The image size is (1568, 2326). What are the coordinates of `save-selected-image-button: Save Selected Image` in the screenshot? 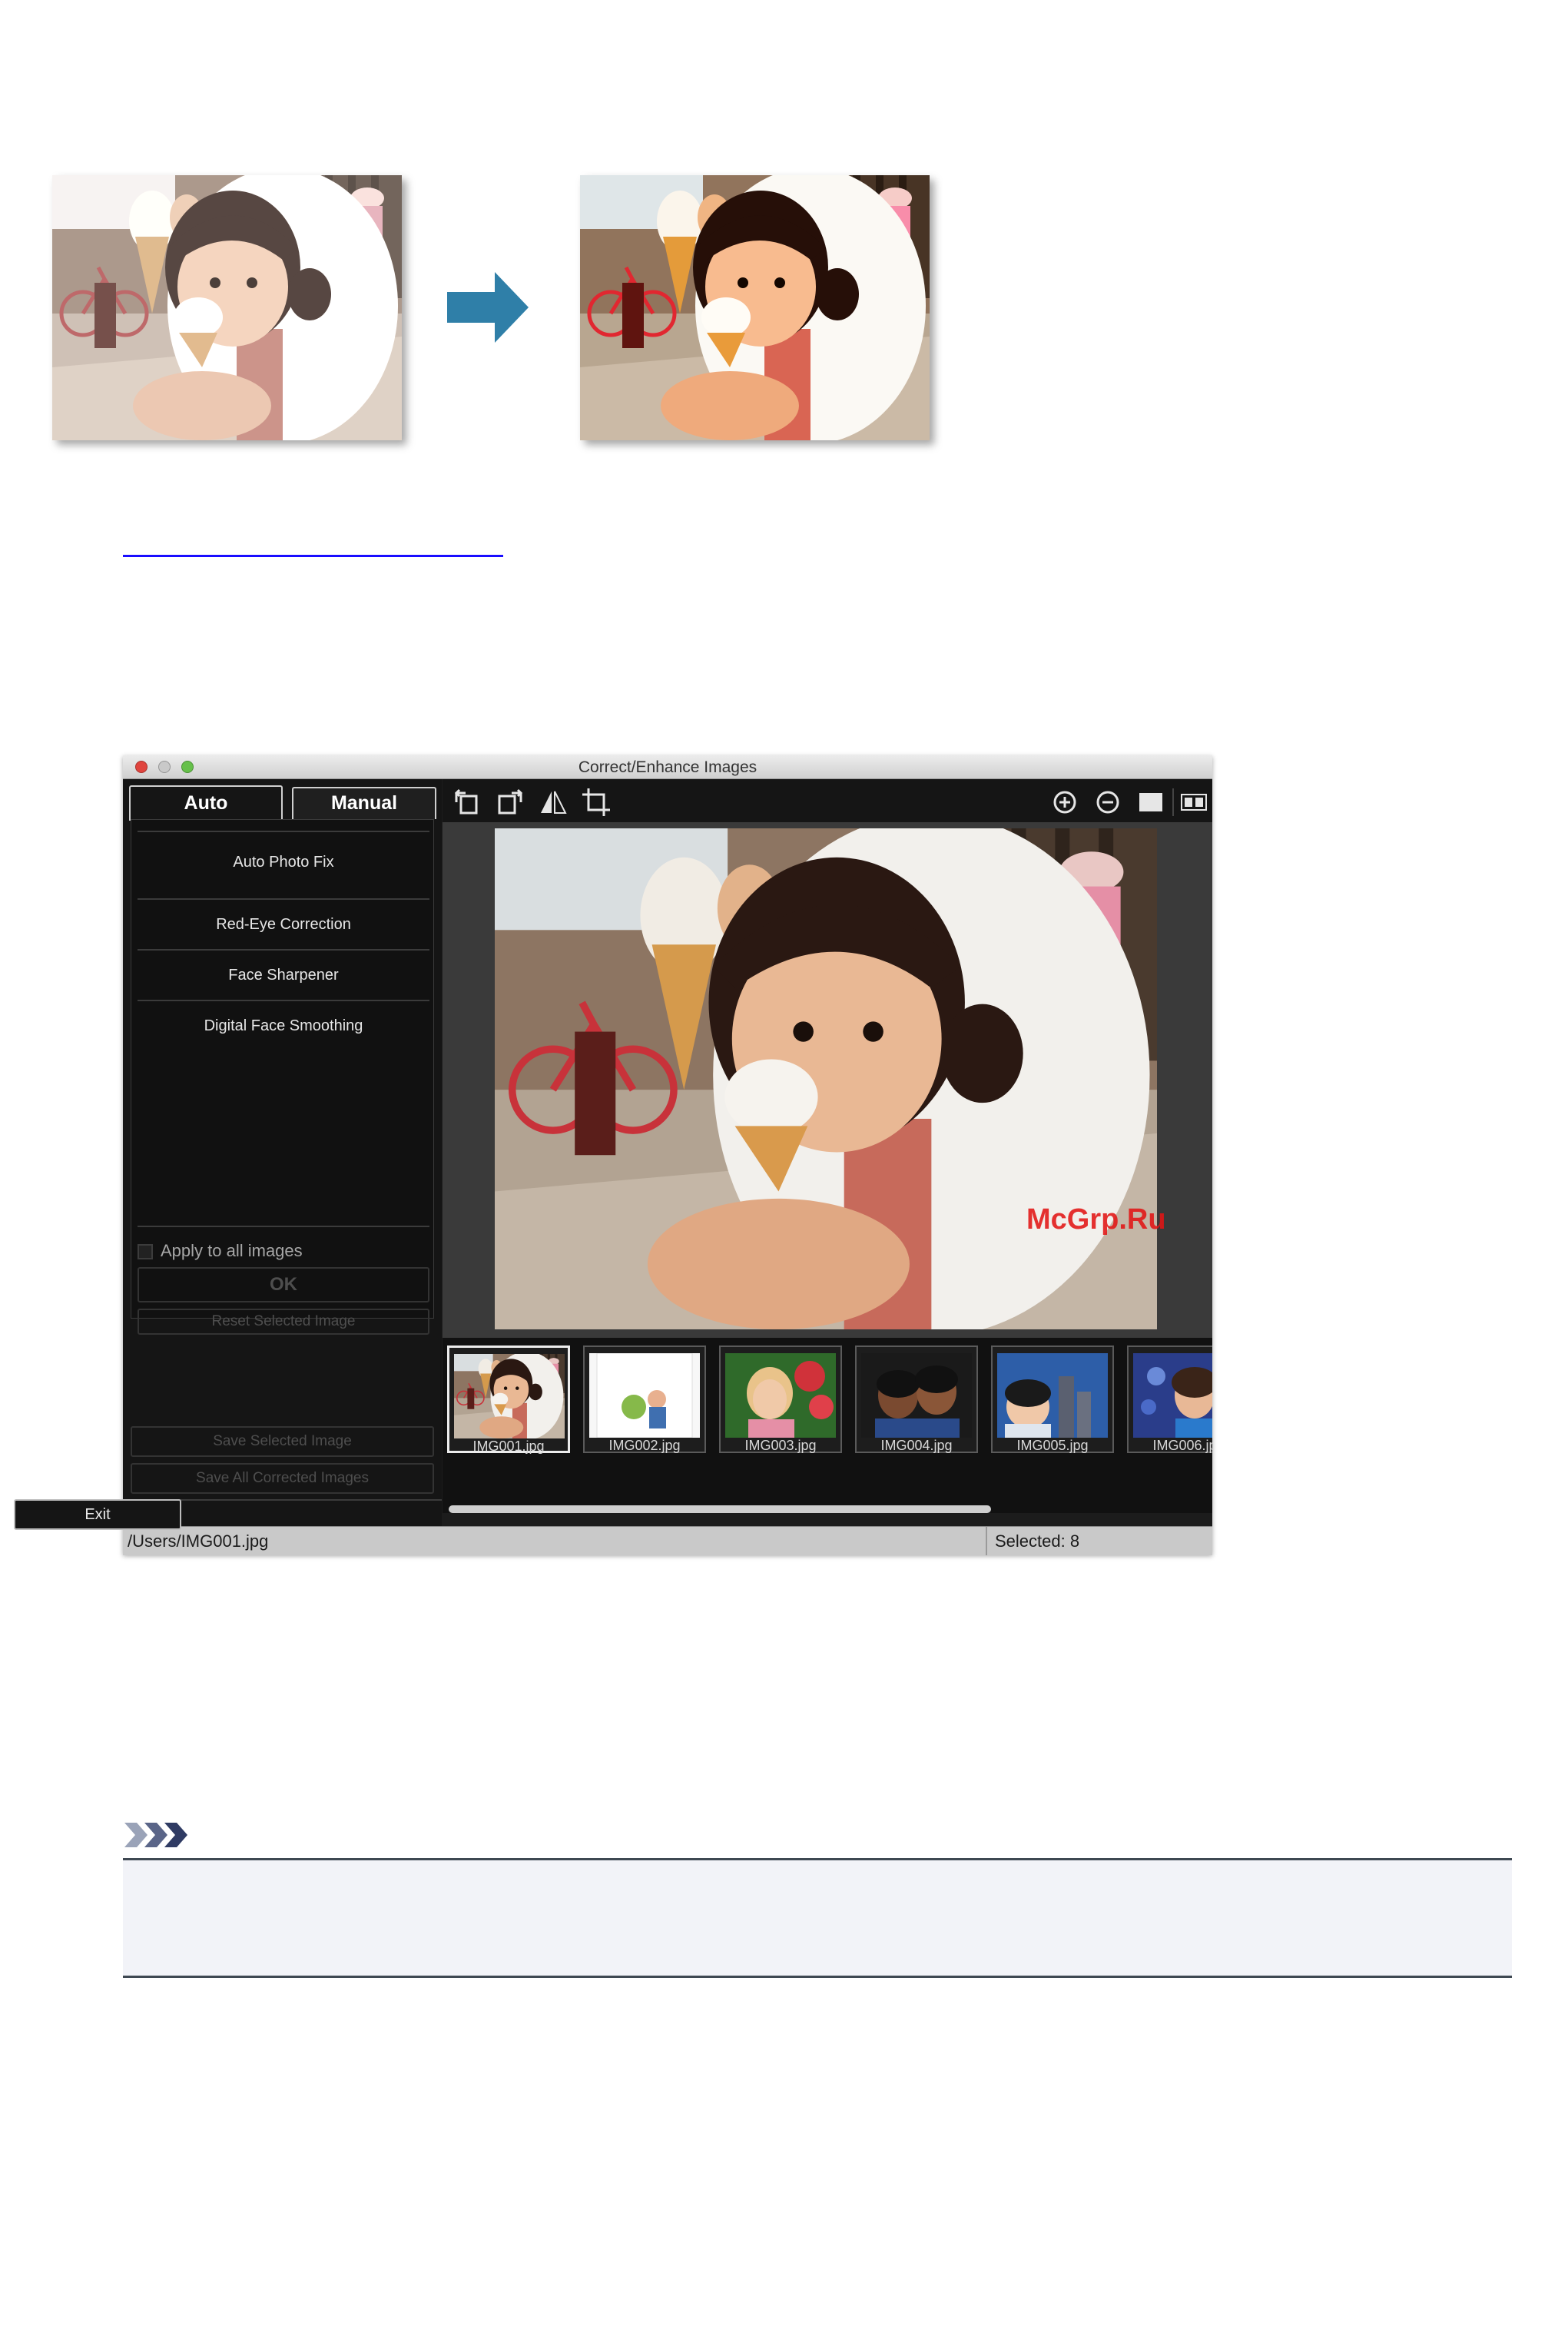 It's located at (282, 1441).